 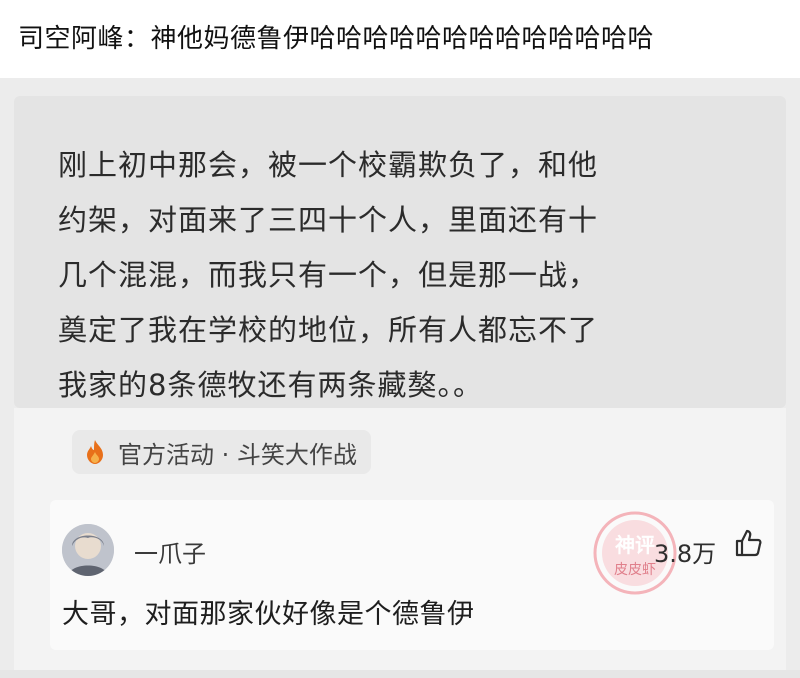 I want to click on flame-icon, so click(x=95, y=452).